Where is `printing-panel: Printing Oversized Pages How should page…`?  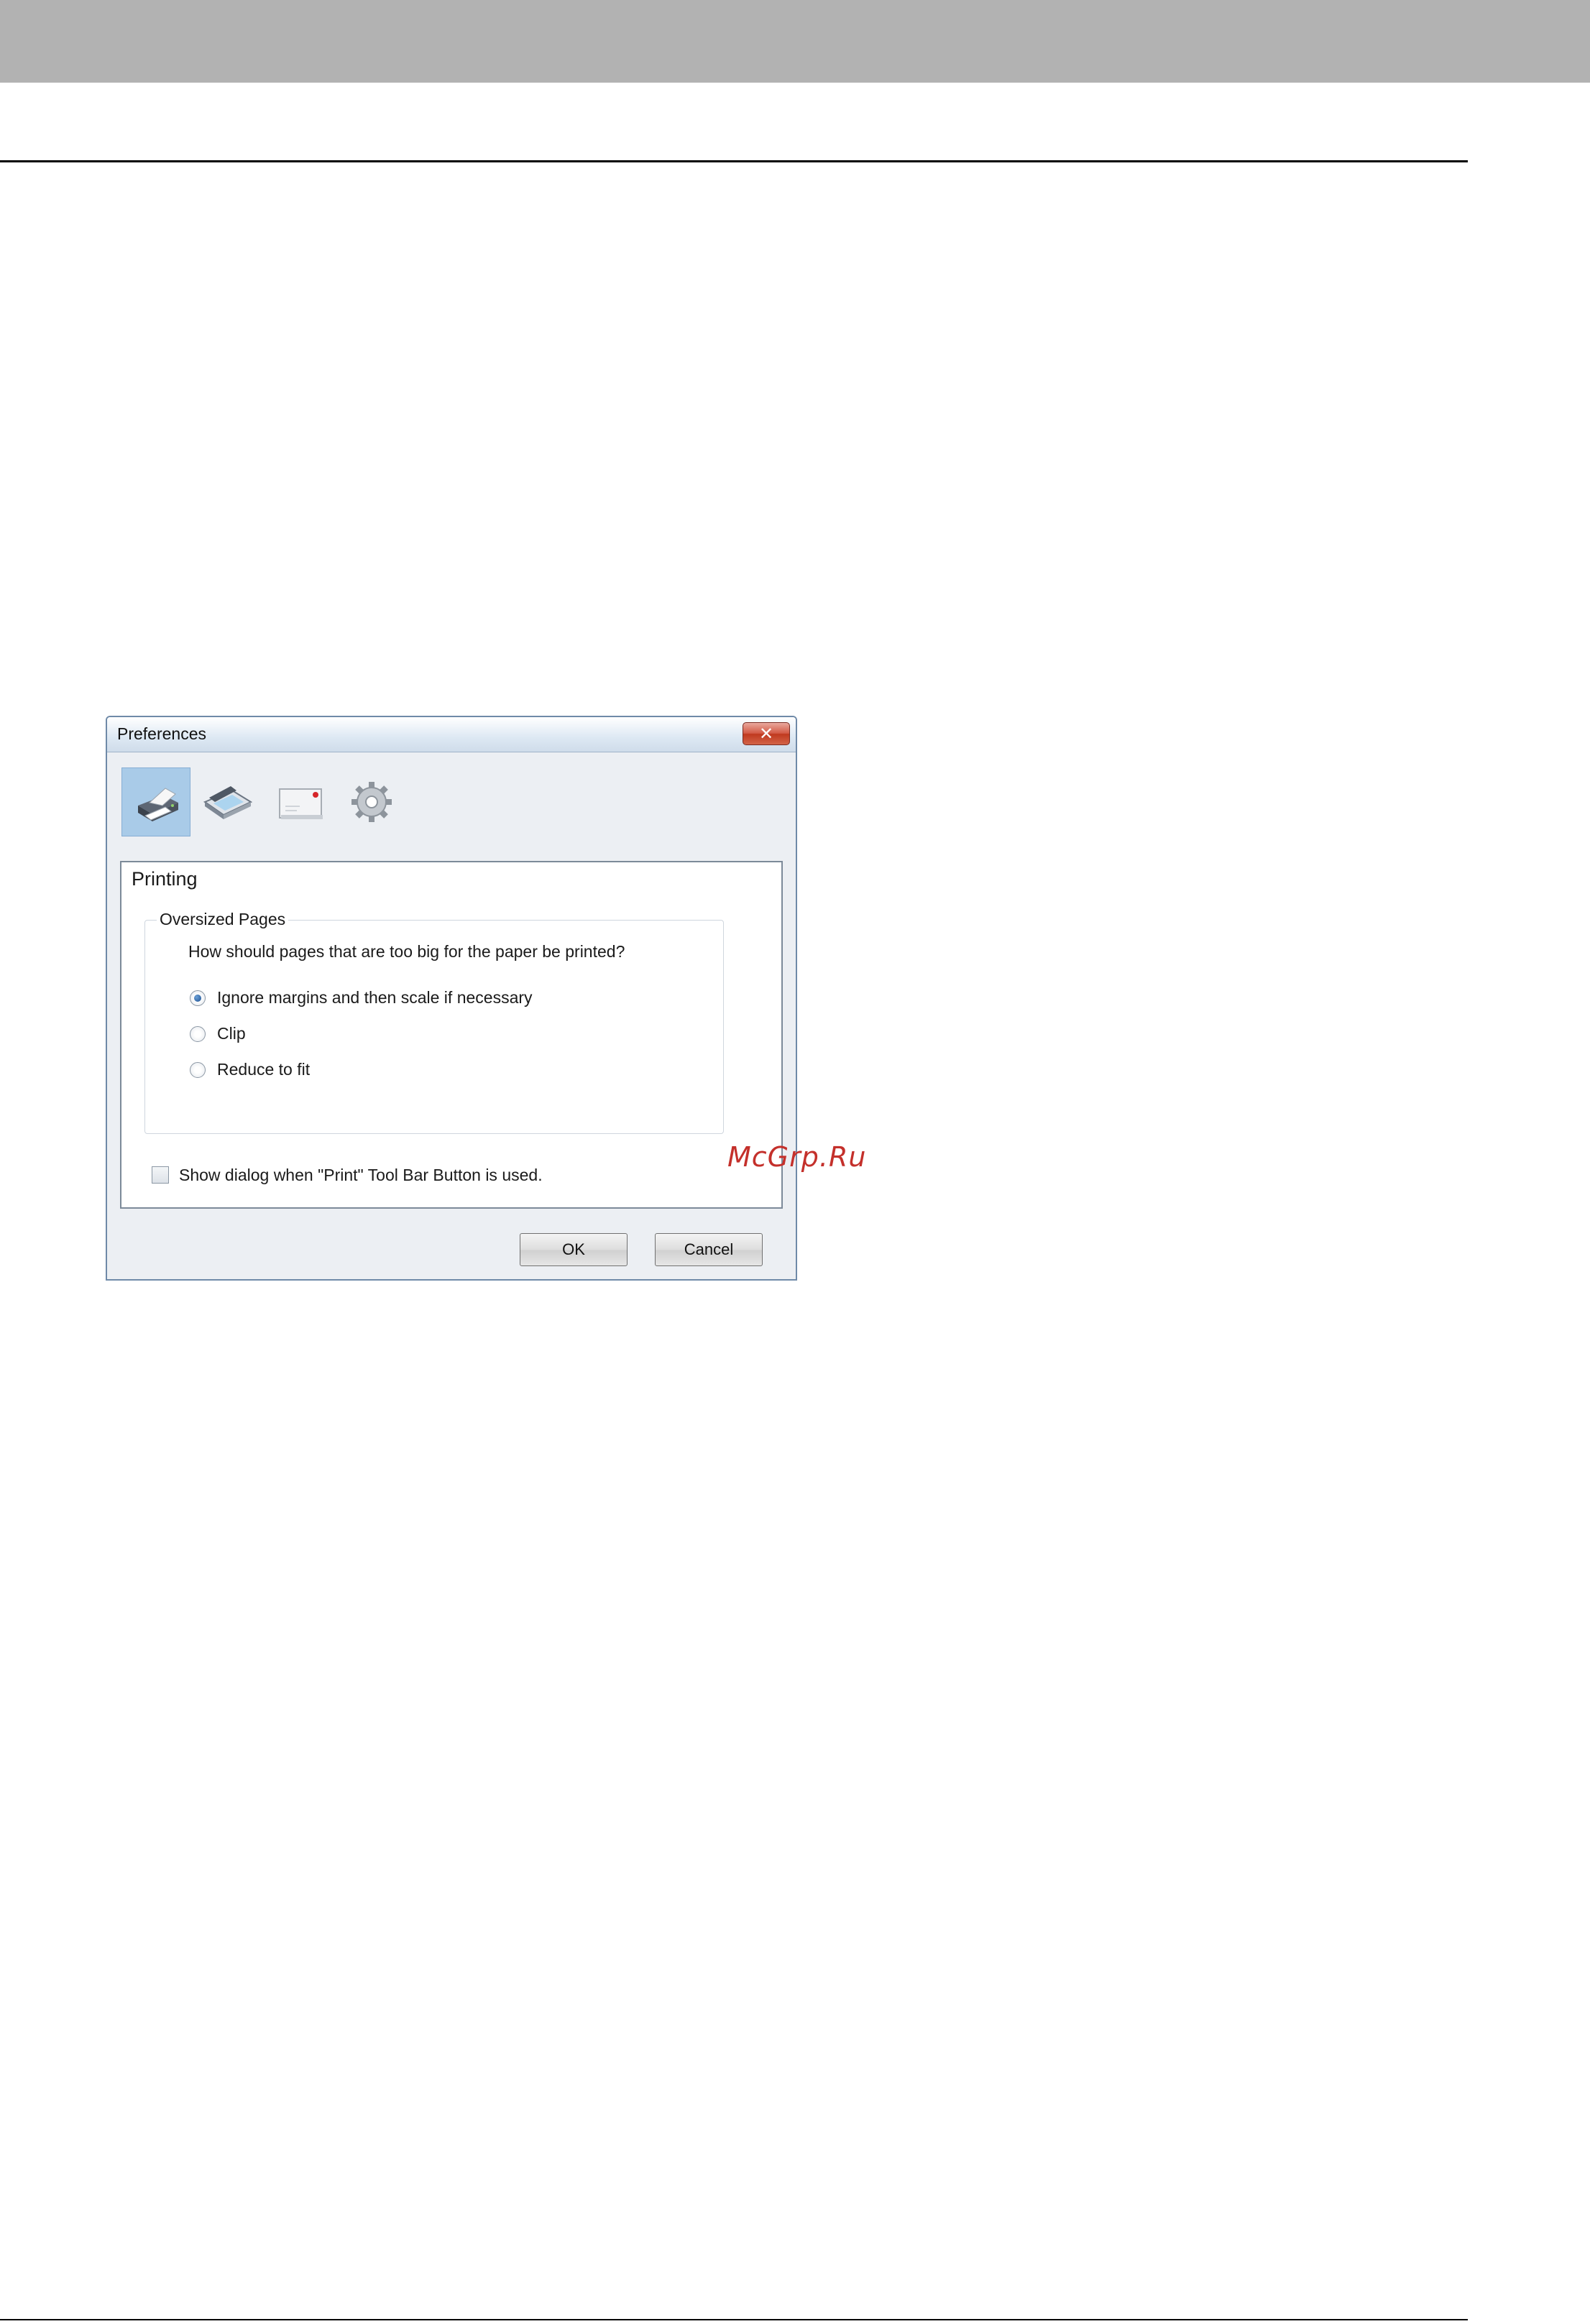
printing-panel: Printing Oversized Pages How should page… is located at coordinates (451, 1035).